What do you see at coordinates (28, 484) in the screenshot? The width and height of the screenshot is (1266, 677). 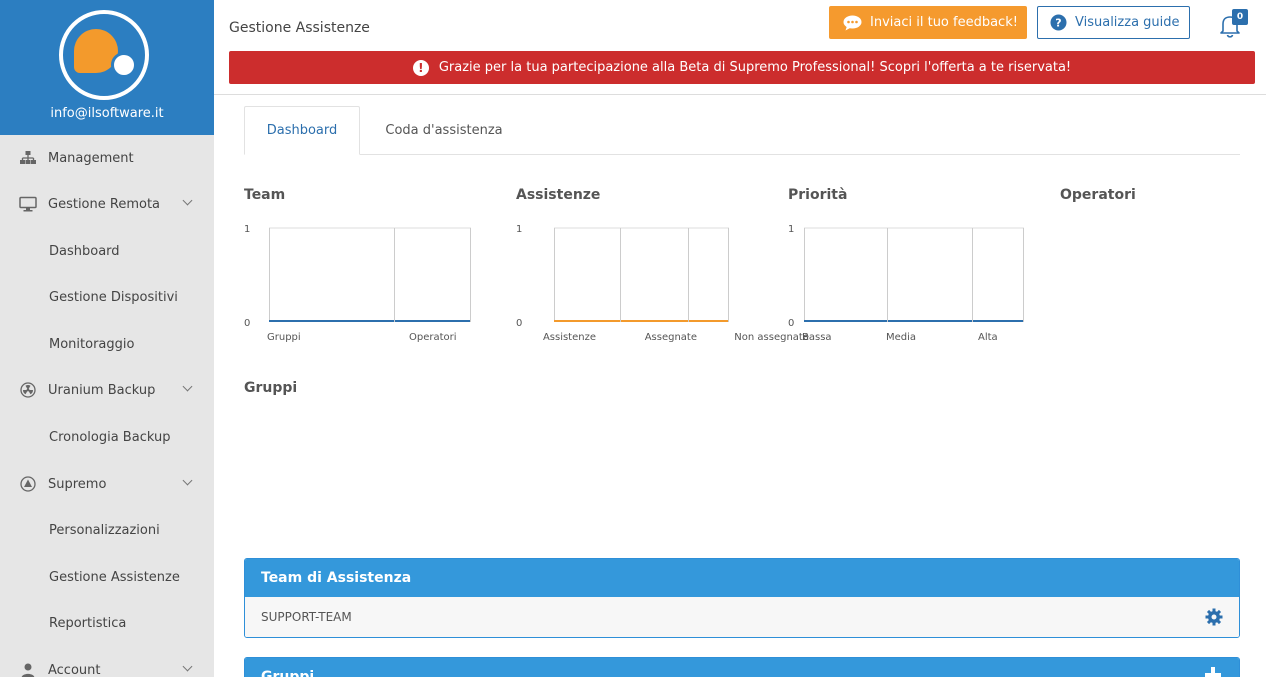 I see `supremo-icon` at bounding box center [28, 484].